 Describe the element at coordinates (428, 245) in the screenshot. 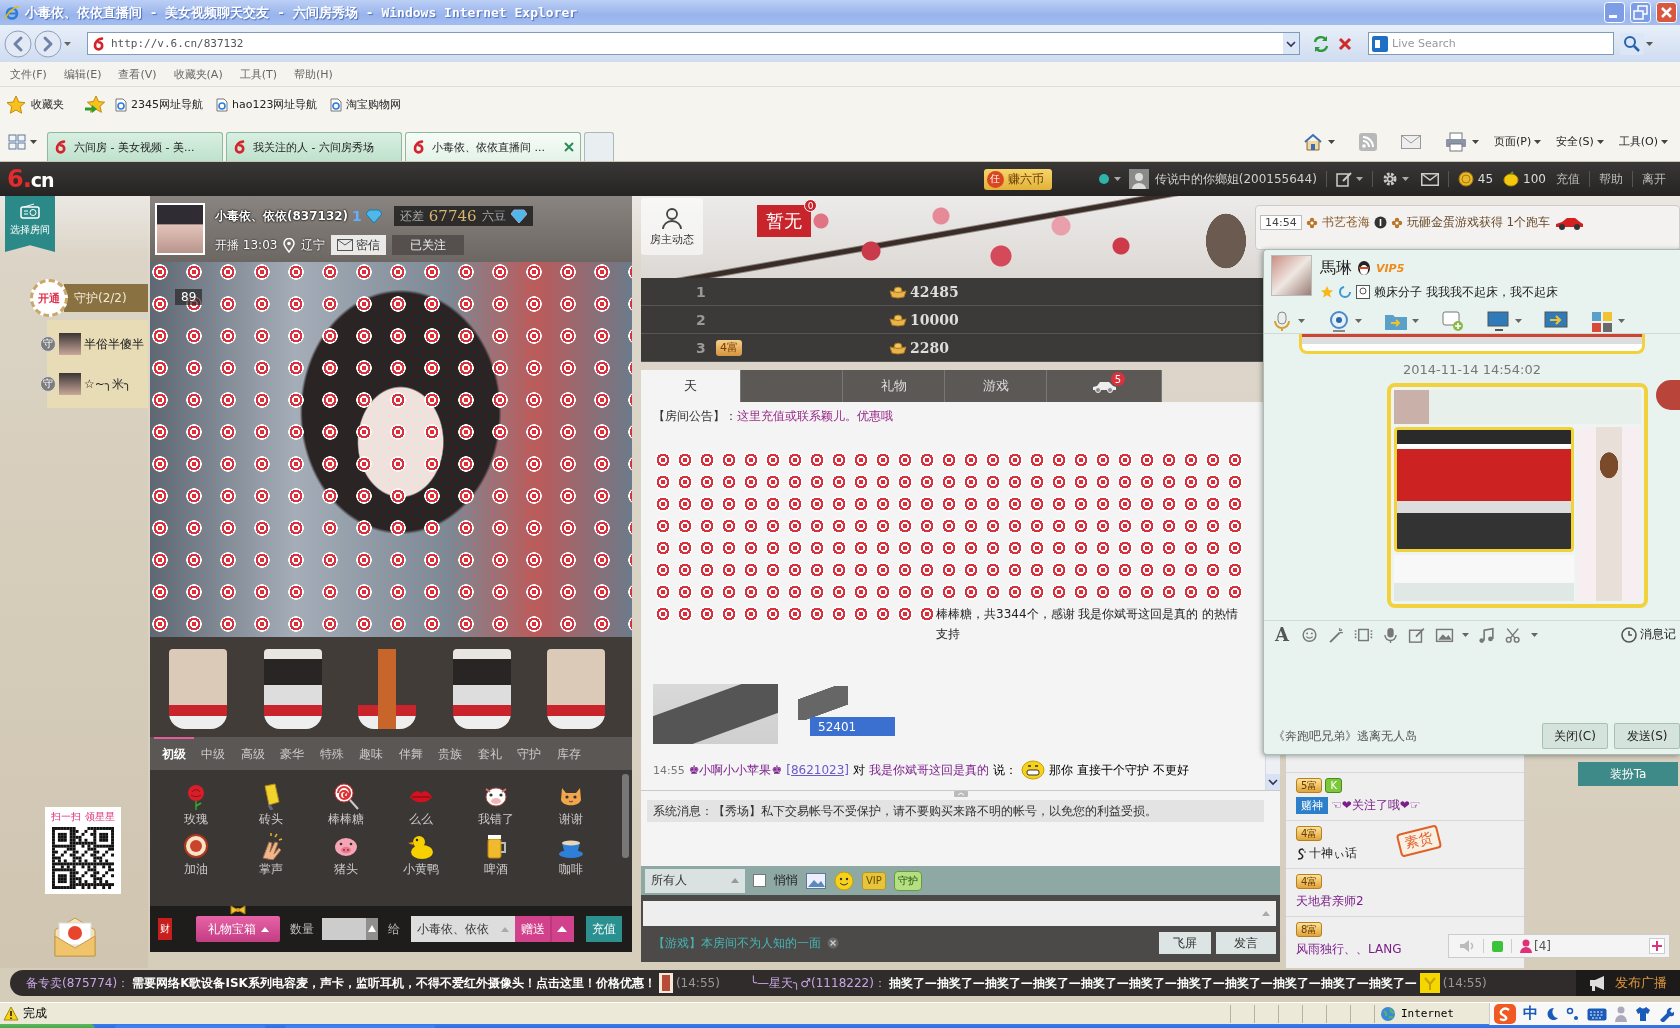

I see `followed-button: 已关注` at that location.